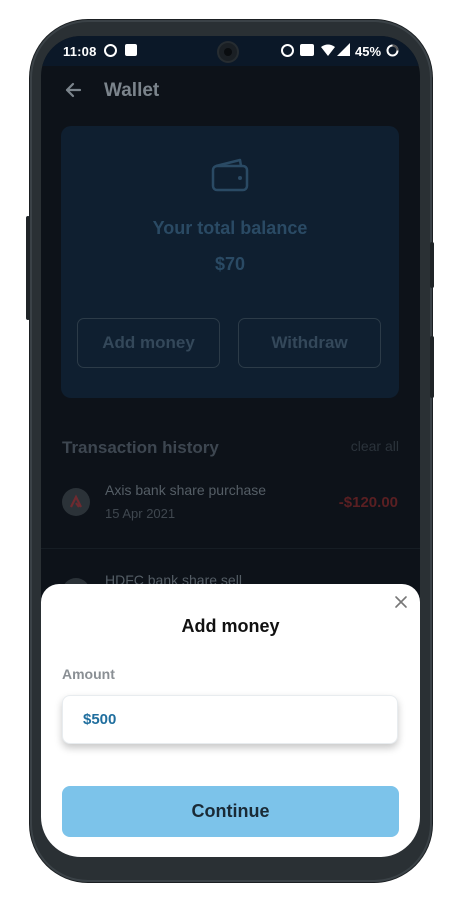 Image resolution: width=460 pixels, height=900 pixels. What do you see at coordinates (230, 91) in the screenshot?
I see `app-header: Wallet` at bounding box center [230, 91].